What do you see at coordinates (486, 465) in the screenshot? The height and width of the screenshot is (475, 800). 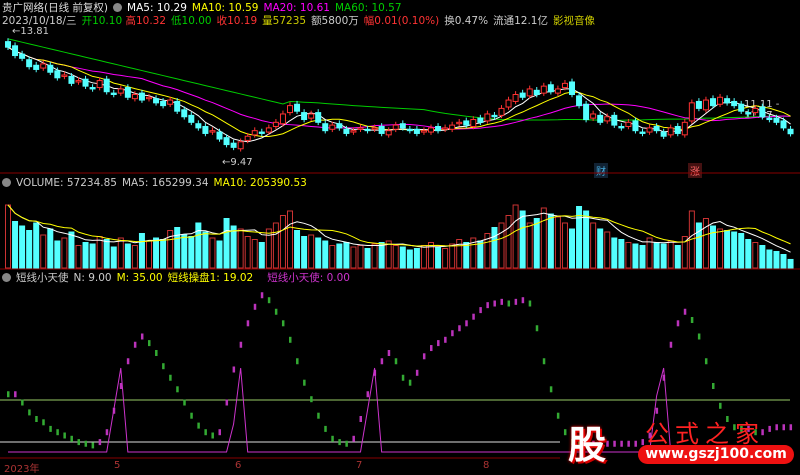 I see `x-tick: 8` at bounding box center [486, 465].